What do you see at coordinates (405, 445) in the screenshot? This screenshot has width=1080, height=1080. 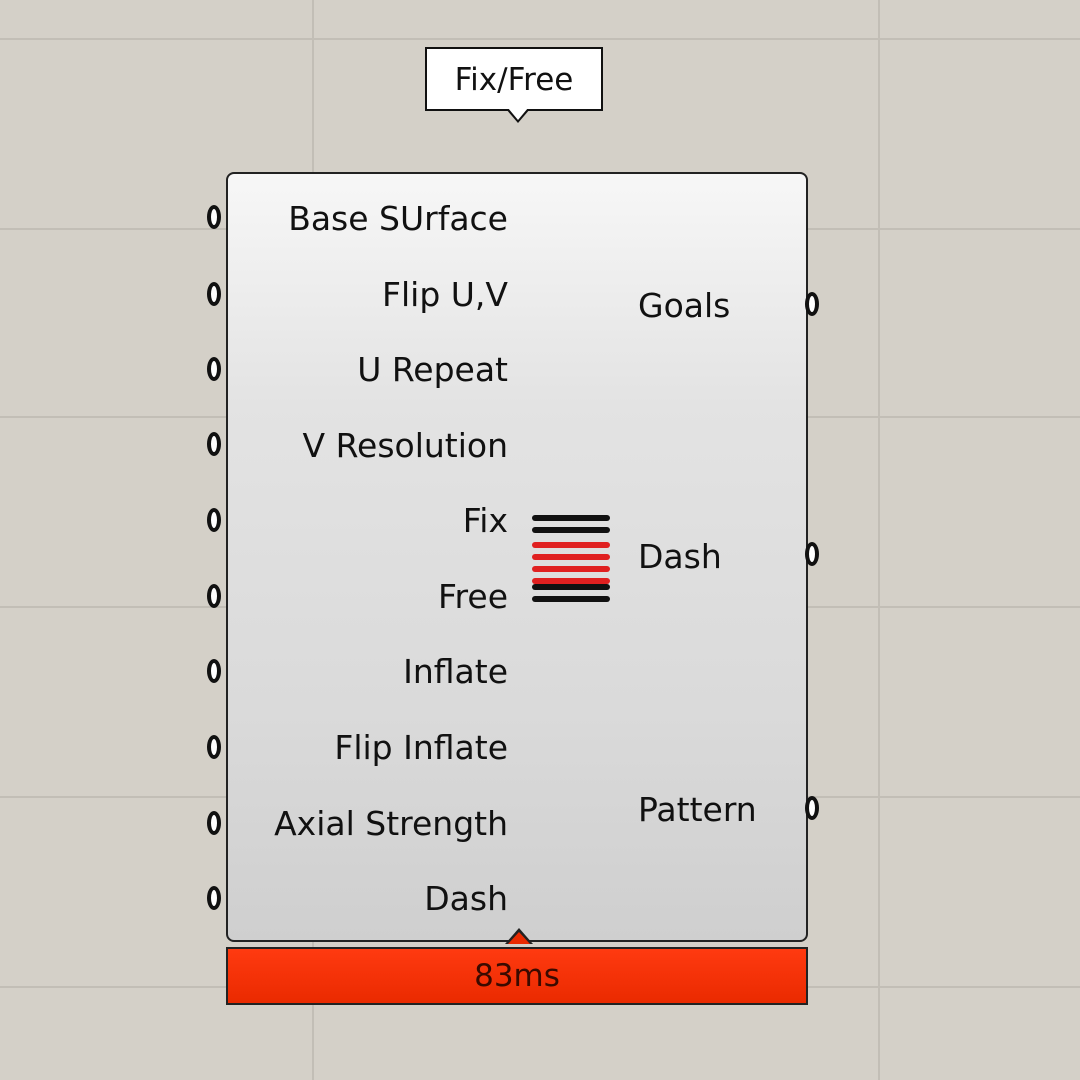 I see `input-label-v-resolution: V Resolution` at bounding box center [405, 445].